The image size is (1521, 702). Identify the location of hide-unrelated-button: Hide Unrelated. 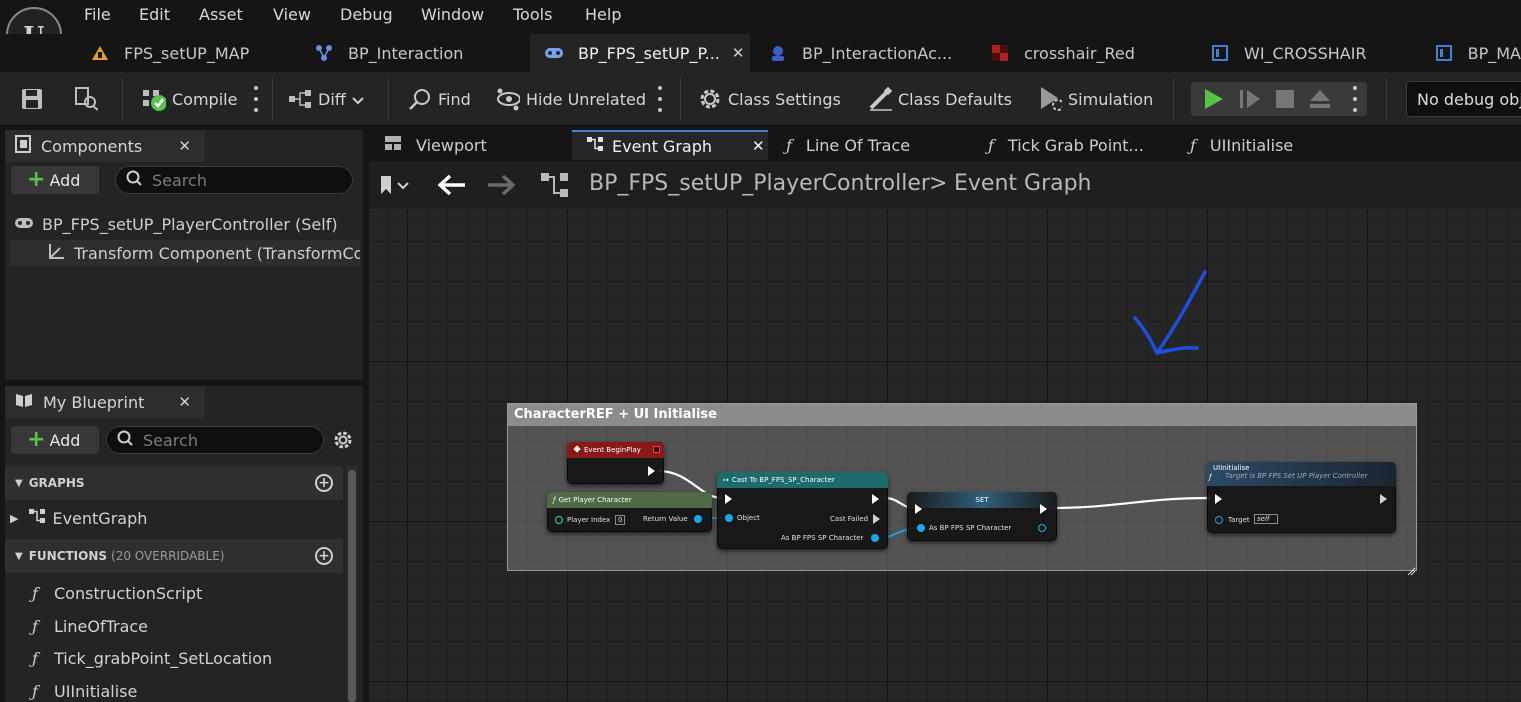
(571, 99).